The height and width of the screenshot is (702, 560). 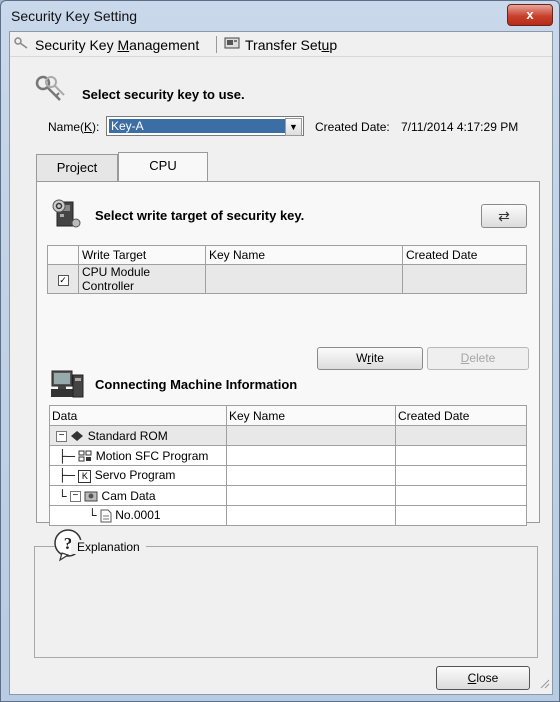 I want to click on tree-node-label: Standard ROM, so click(x=127, y=435).